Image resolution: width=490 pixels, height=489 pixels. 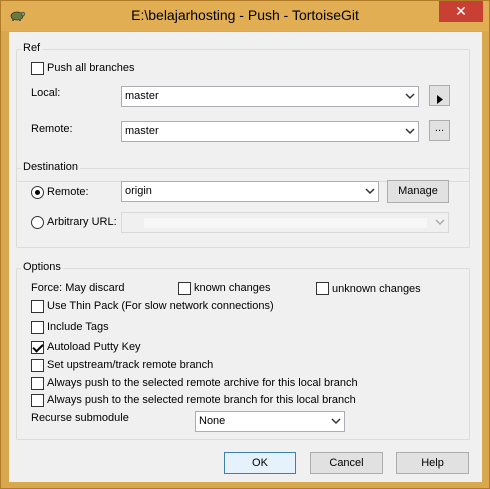 What do you see at coordinates (142, 131) in the screenshot?
I see `remote-branch-value: master` at bounding box center [142, 131].